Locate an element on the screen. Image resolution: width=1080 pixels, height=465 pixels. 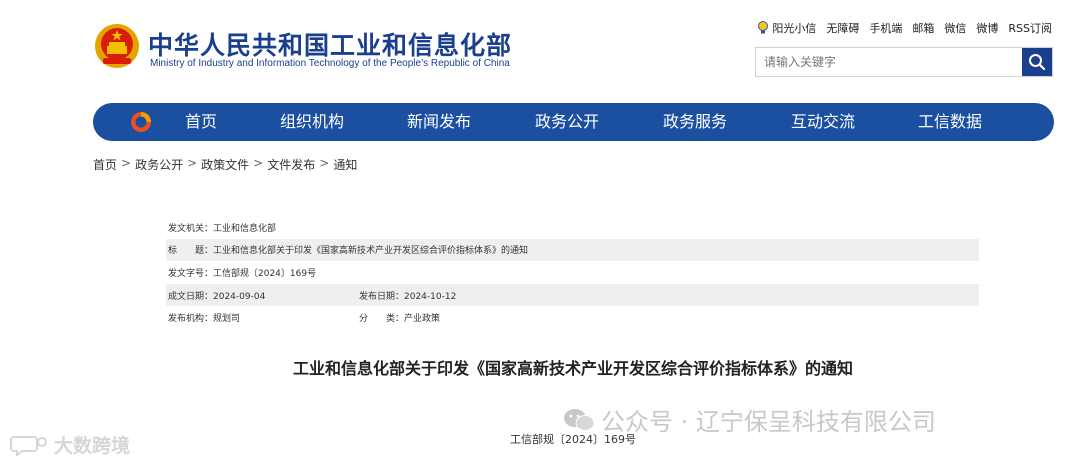
miit-logo-icon is located at coordinates (141, 122).